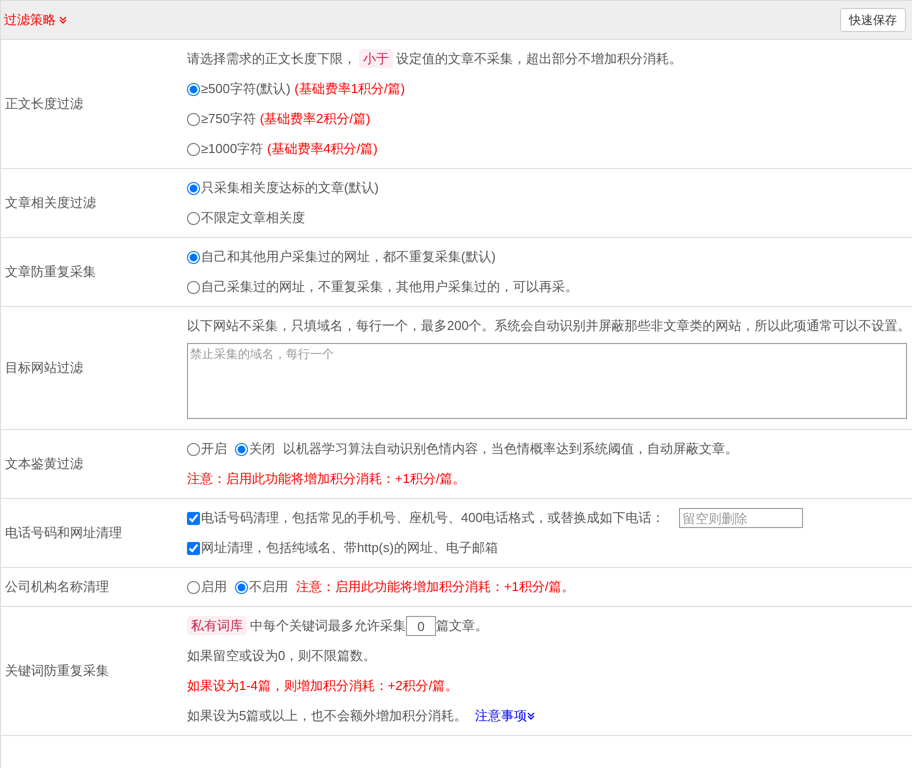 The image size is (912, 768). Describe the element at coordinates (435, 59) in the screenshot. I see `instruction-text: 请选择需求的正文长度下限， 小于 设定值的文章不采集，超出部分不增加积分消耗。` at that location.